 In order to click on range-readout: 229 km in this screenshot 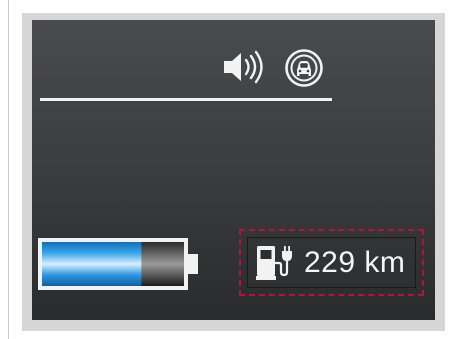, I will do `click(331, 262)`.